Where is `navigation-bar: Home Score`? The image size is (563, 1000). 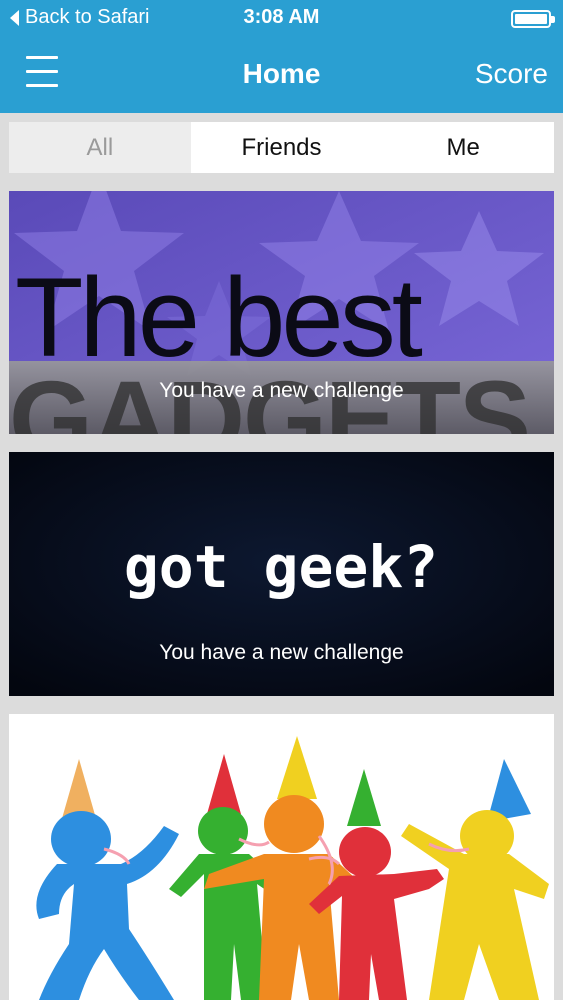 navigation-bar: Home Score is located at coordinates (281, 75).